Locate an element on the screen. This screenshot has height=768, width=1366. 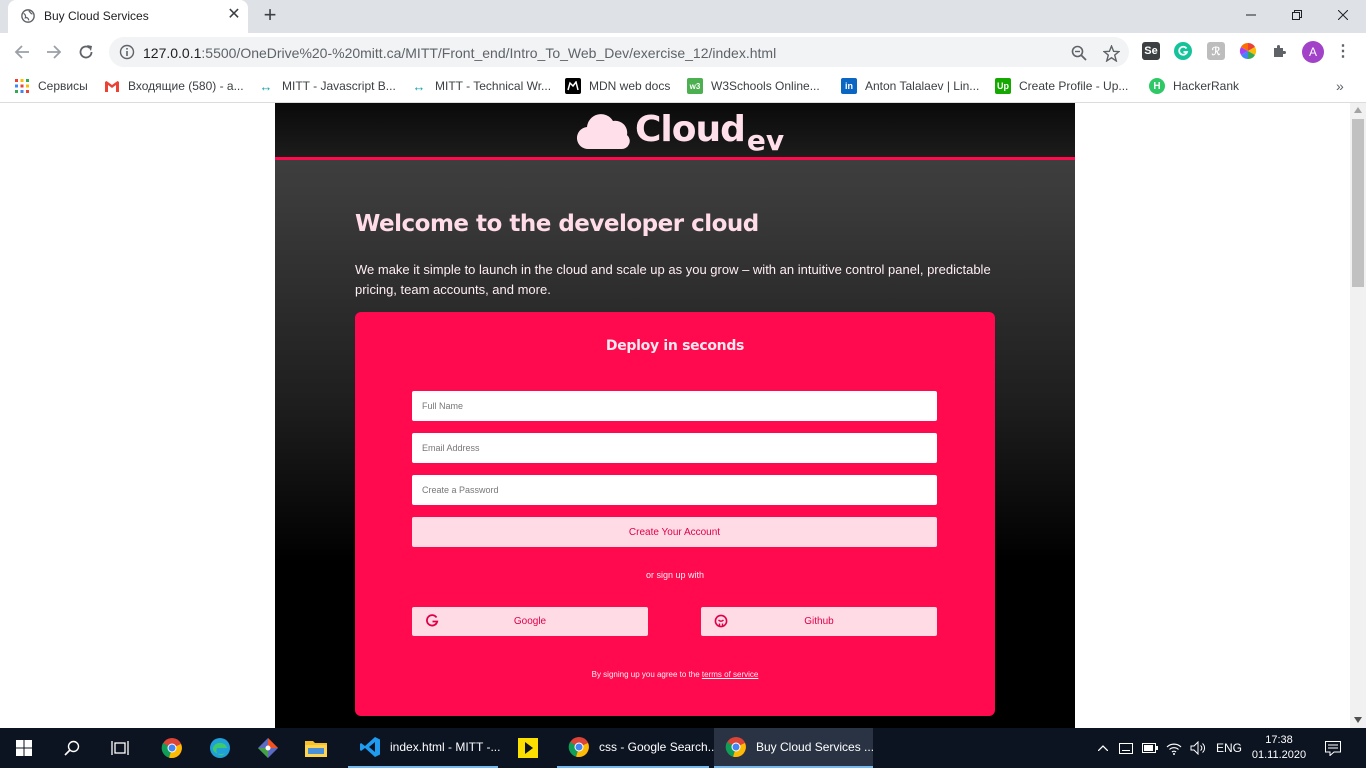
git-icon is located at coordinates (268, 748).